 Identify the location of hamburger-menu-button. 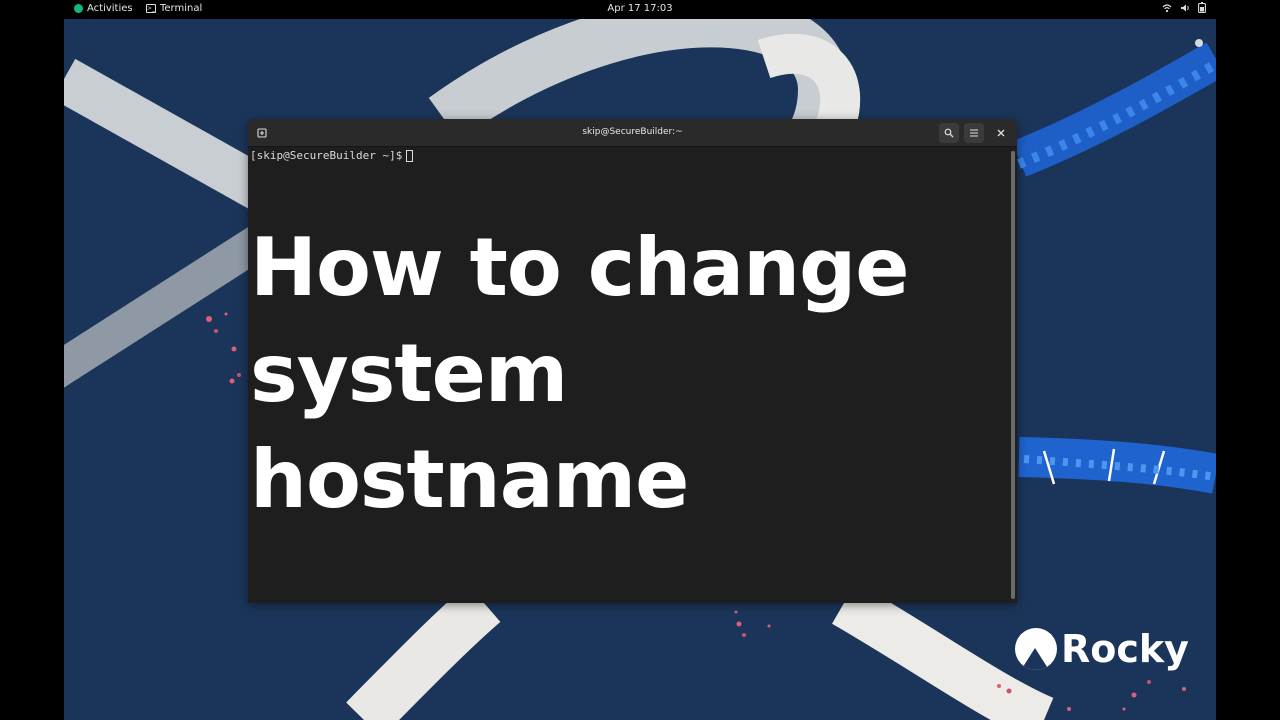
(974, 133).